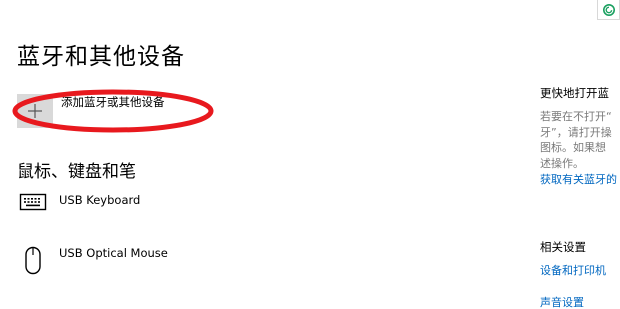  What do you see at coordinates (91, 111) in the screenshot?
I see `add-device-button: 添加蓝牙或其他设备` at bounding box center [91, 111].